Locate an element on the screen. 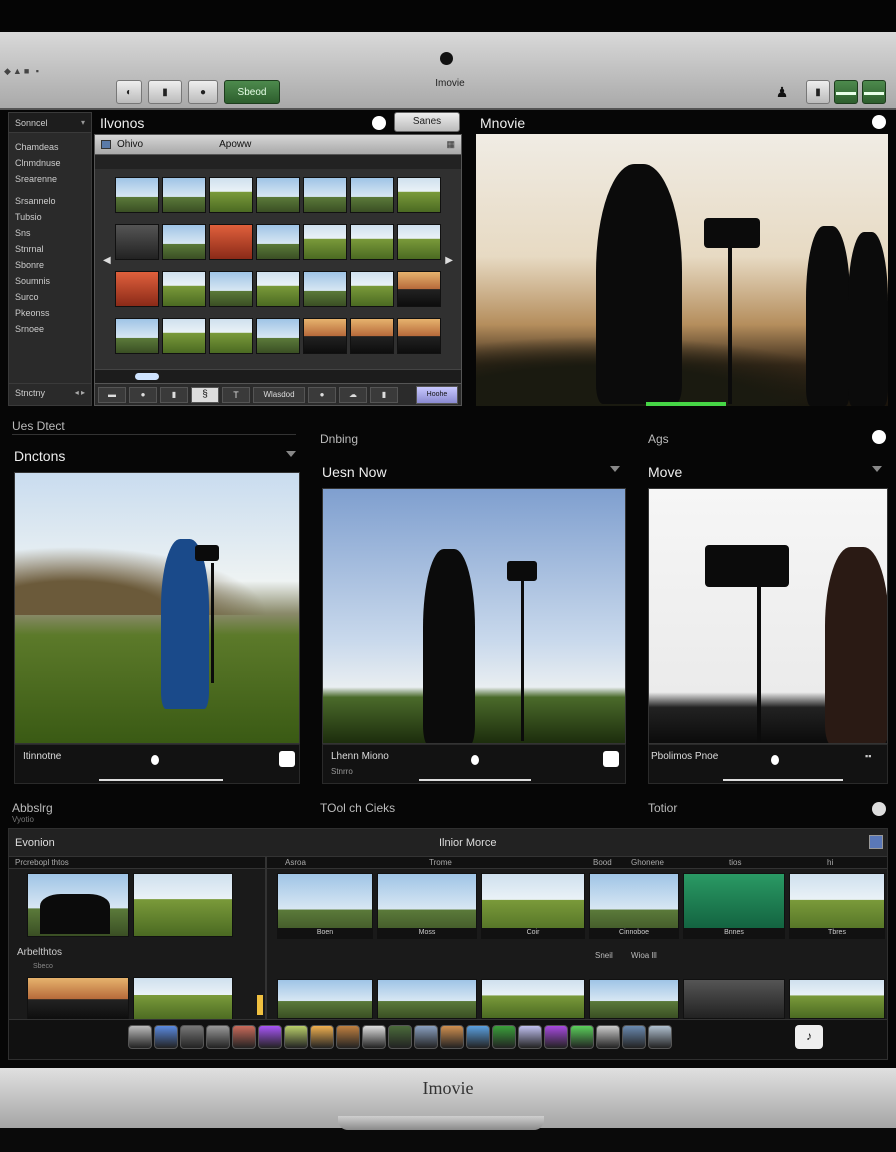  clip-card-1-select is located at coordinates (287, 759).